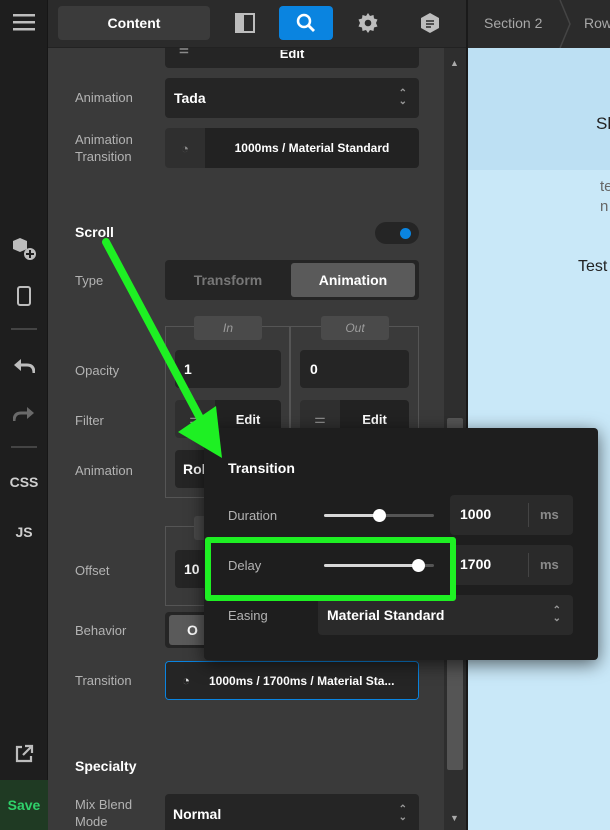 This screenshot has height=830, width=610. What do you see at coordinates (353, 280) in the screenshot?
I see `type-option-animation: Animation` at bounding box center [353, 280].